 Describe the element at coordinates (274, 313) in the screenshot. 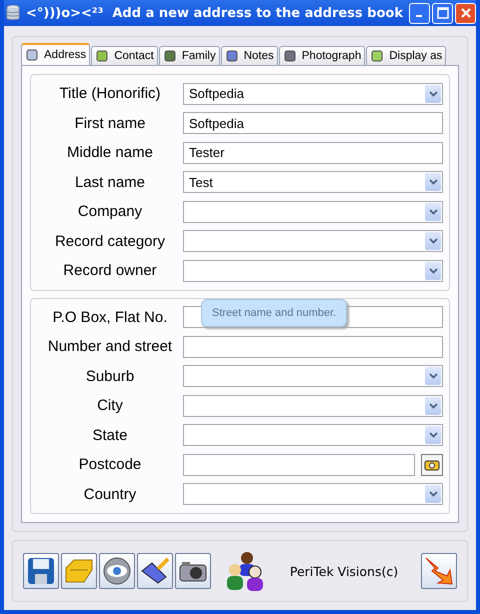

I see `tooltip: Street name and number.` at that location.